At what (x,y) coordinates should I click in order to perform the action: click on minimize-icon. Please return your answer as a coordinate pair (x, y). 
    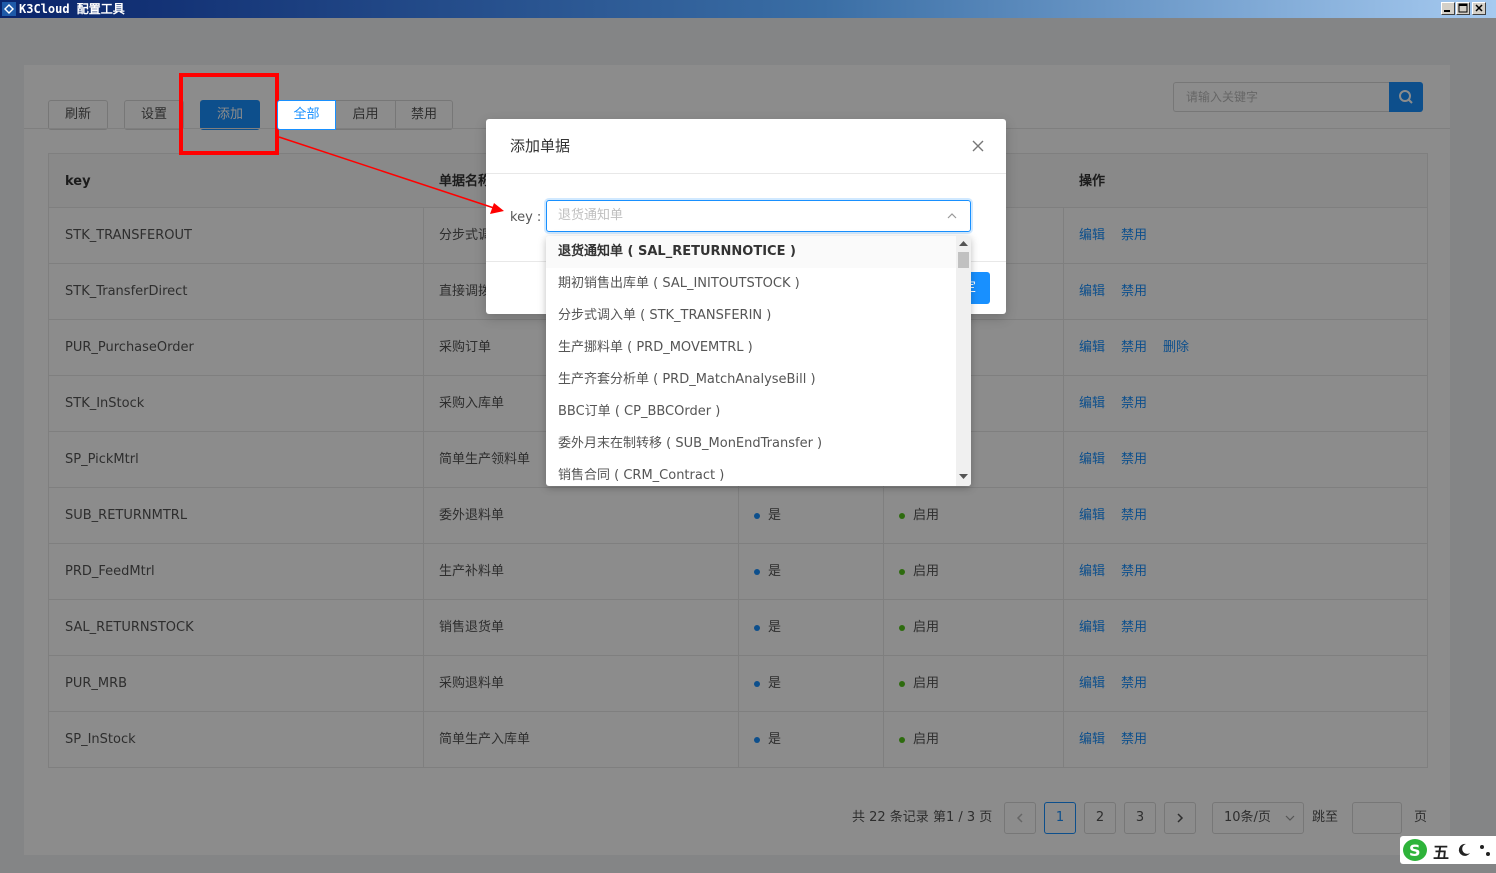
    Looking at the image, I should click on (1447, 11).